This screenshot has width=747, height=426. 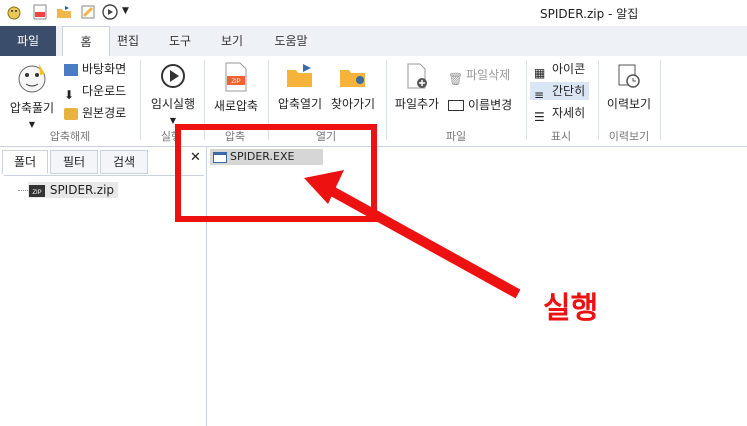 What do you see at coordinates (412, 234) in the screenshot?
I see `annotation-arrow` at bounding box center [412, 234].